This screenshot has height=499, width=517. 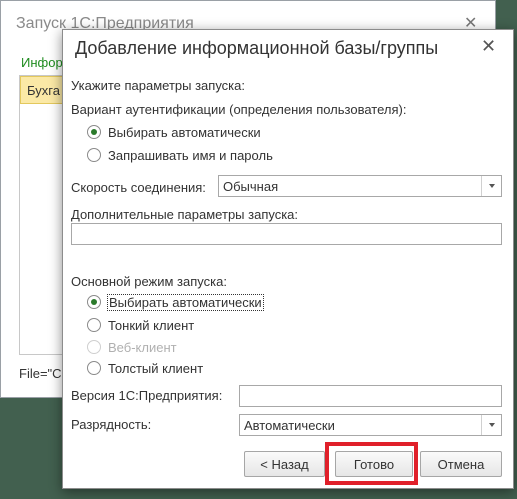 I want to click on launch-mode-label: Основной режим запуска:, so click(x=149, y=281).